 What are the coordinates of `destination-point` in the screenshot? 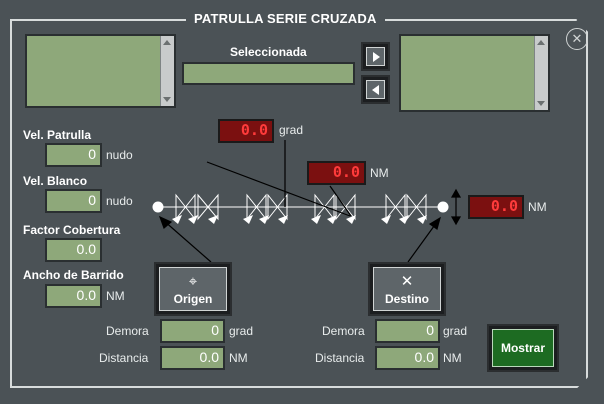 It's located at (443, 207).